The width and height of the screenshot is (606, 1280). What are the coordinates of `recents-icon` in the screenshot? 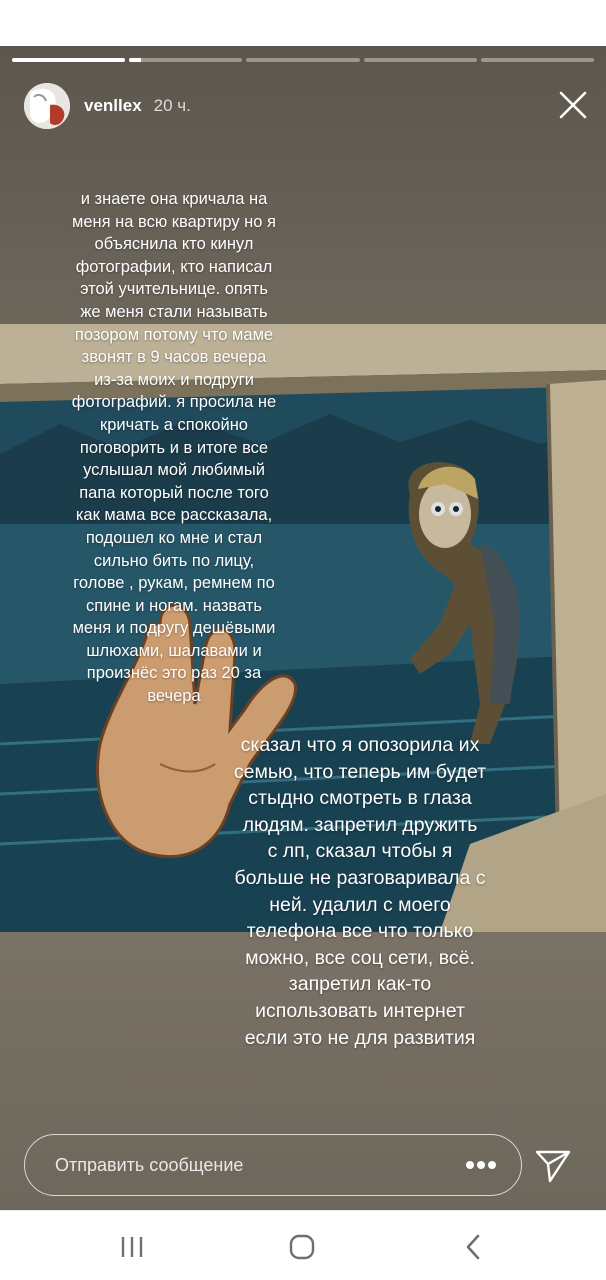 It's located at (132, 1247).